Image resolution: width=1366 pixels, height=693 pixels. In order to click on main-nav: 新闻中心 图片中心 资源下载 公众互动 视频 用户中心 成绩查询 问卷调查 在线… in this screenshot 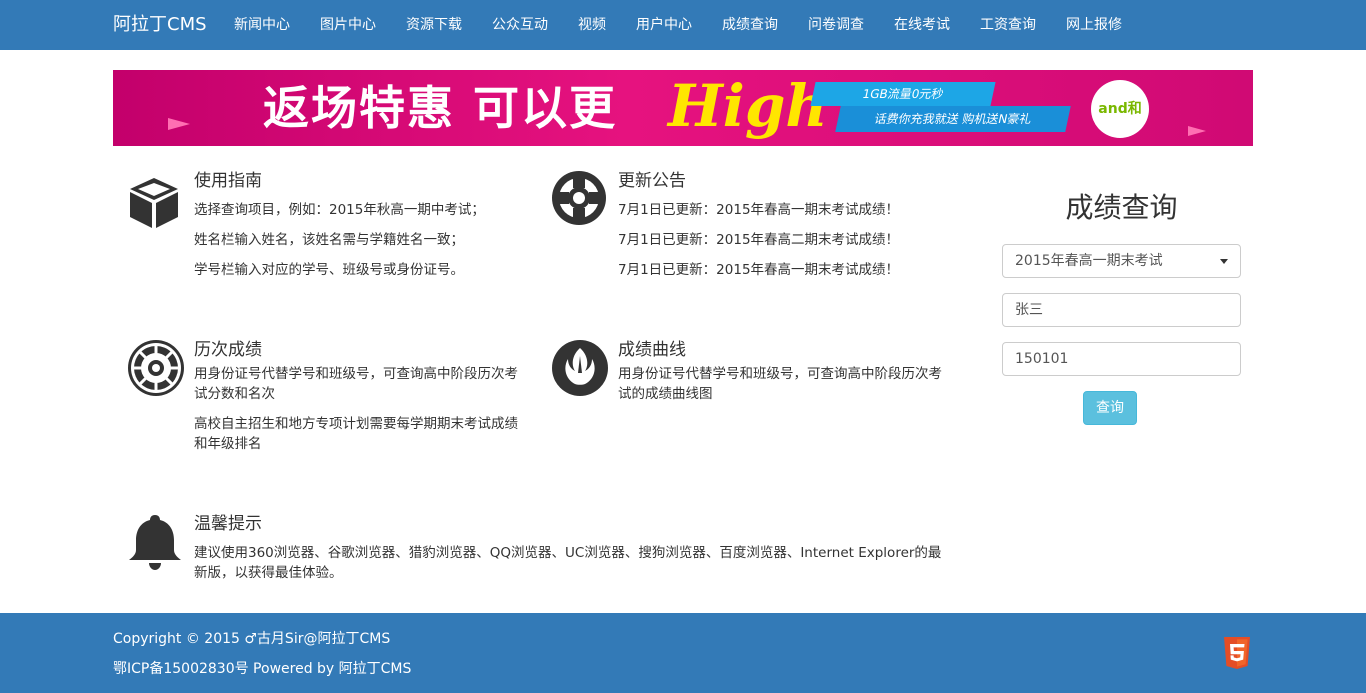, I will do `click(693, 25)`.